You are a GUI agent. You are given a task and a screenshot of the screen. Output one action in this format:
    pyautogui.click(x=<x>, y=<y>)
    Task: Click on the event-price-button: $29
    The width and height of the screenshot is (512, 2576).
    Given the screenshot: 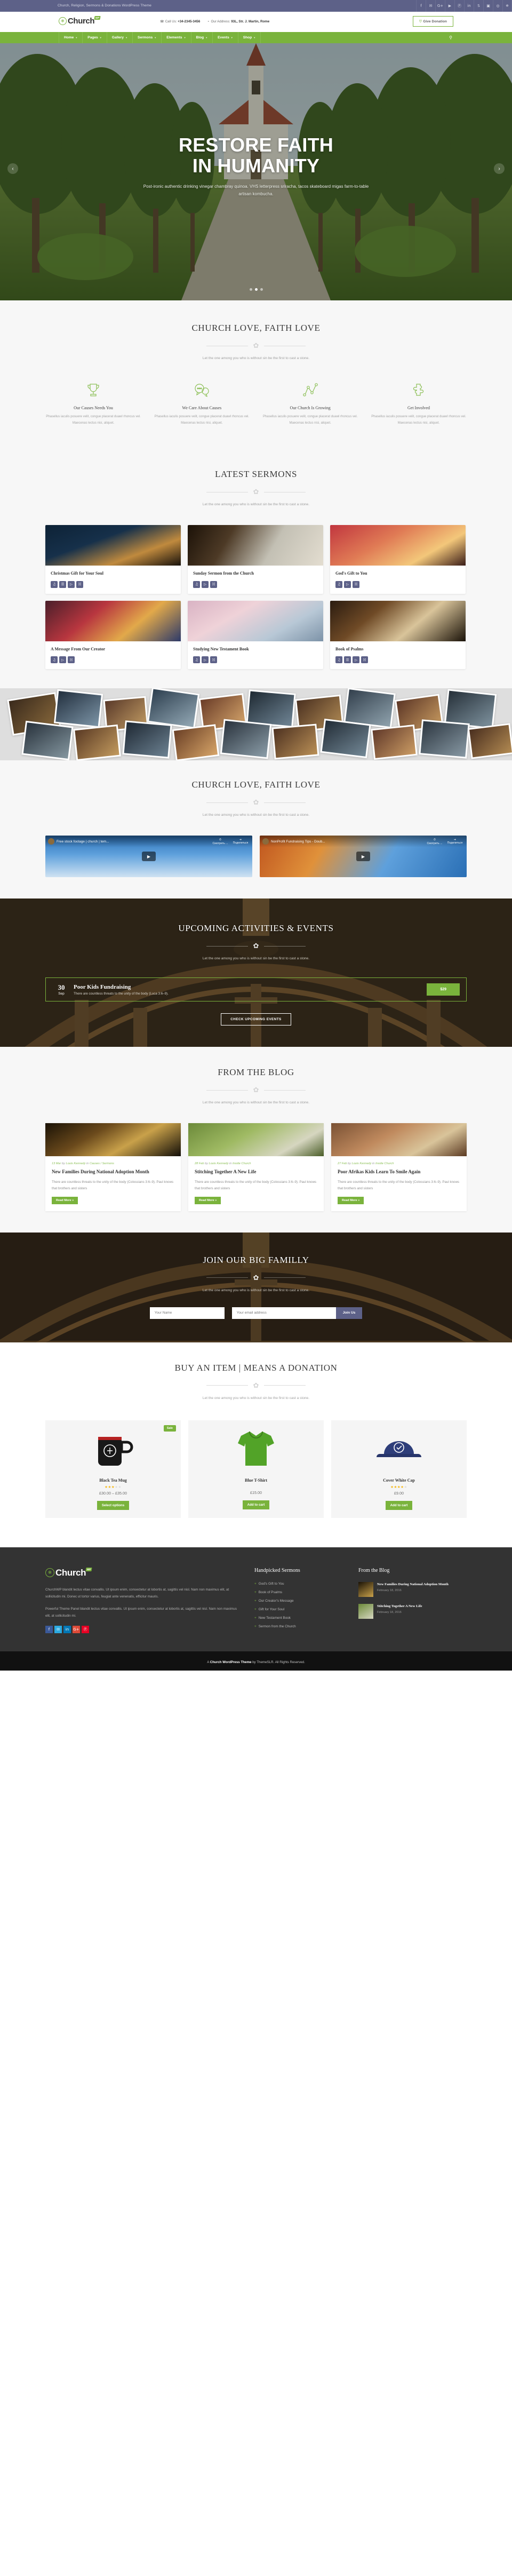 What is the action you would take?
    pyautogui.click(x=443, y=989)
    